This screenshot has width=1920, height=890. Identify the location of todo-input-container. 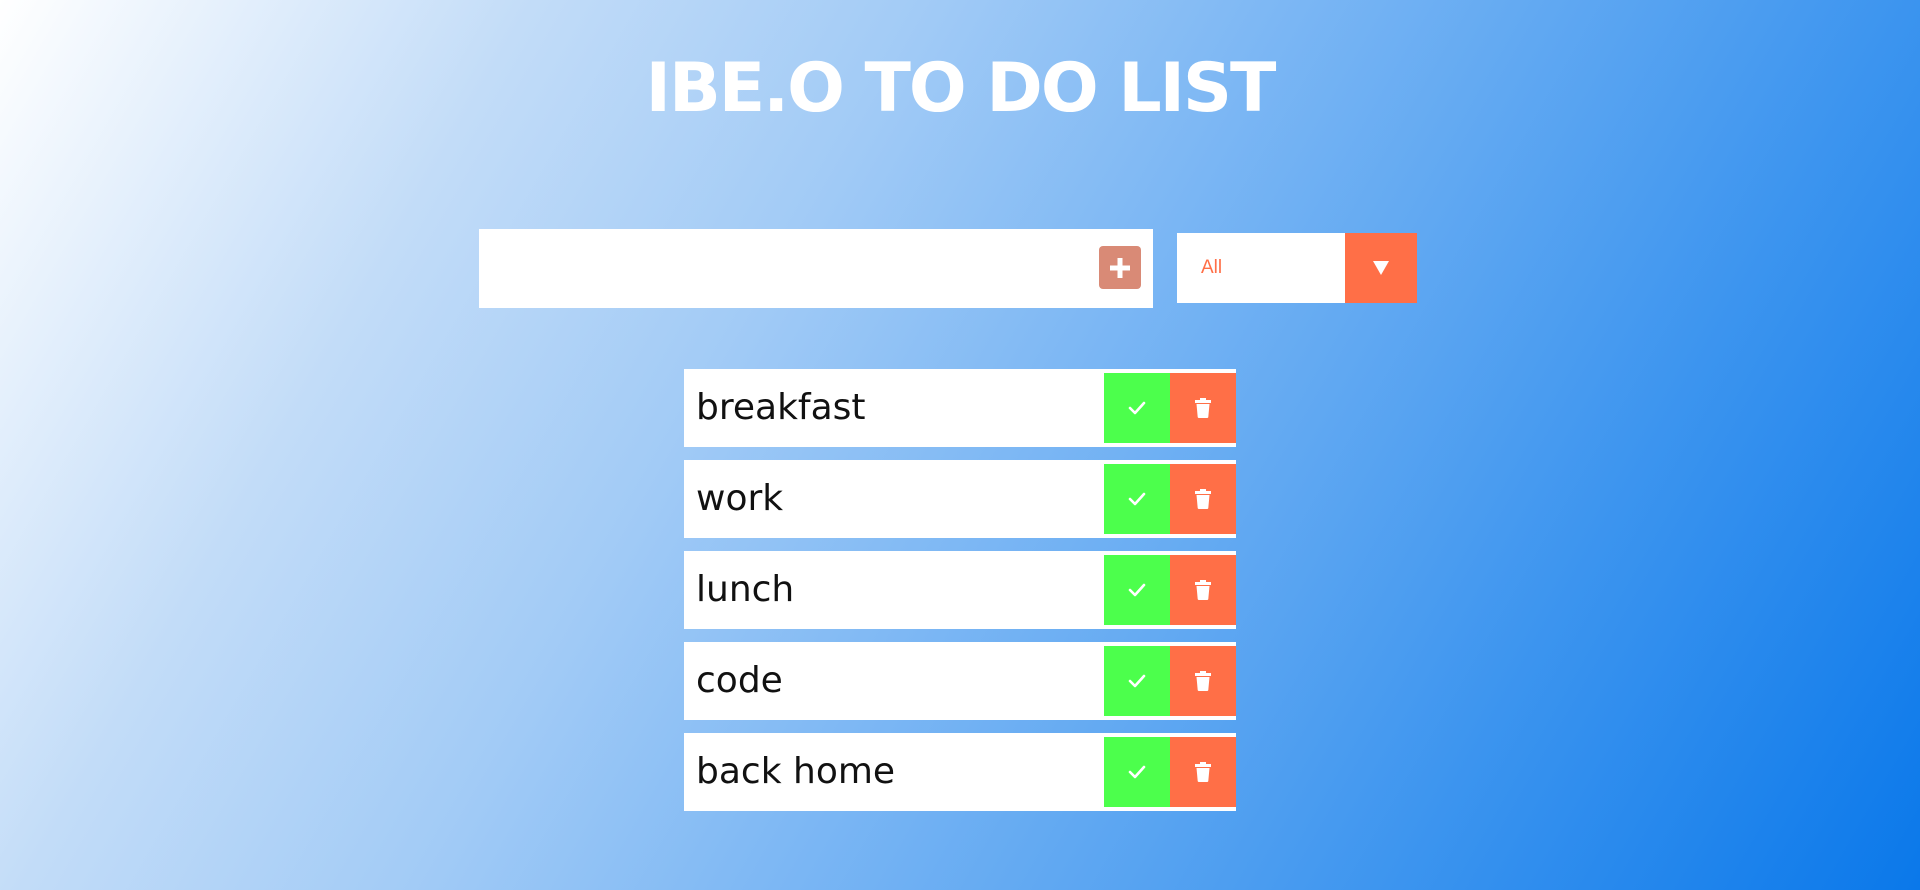
(816, 268).